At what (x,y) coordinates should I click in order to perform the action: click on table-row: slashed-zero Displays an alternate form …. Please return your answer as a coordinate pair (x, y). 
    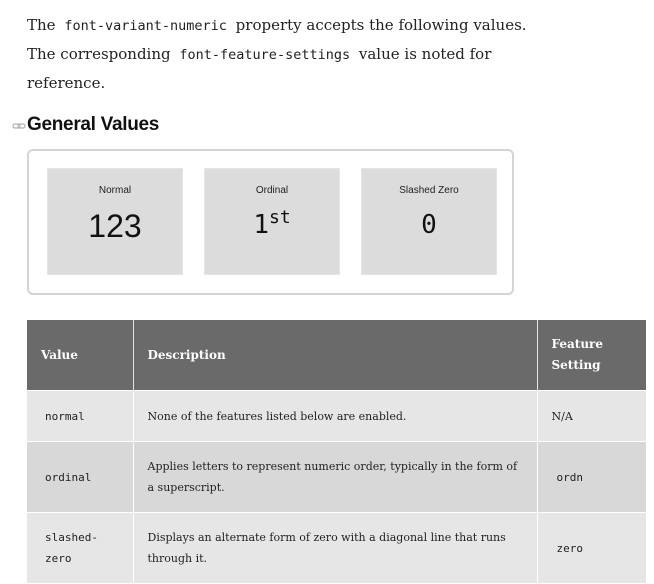
    Looking at the image, I should click on (336, 547).